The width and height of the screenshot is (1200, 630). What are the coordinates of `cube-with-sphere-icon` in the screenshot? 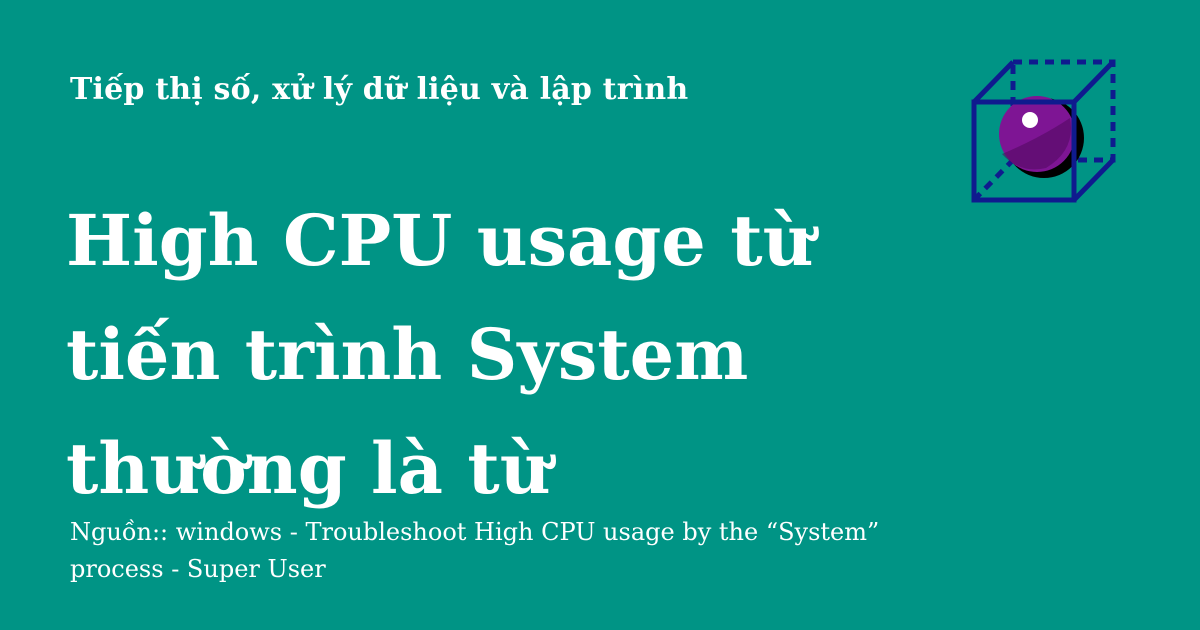 It's located at (1043, 131).